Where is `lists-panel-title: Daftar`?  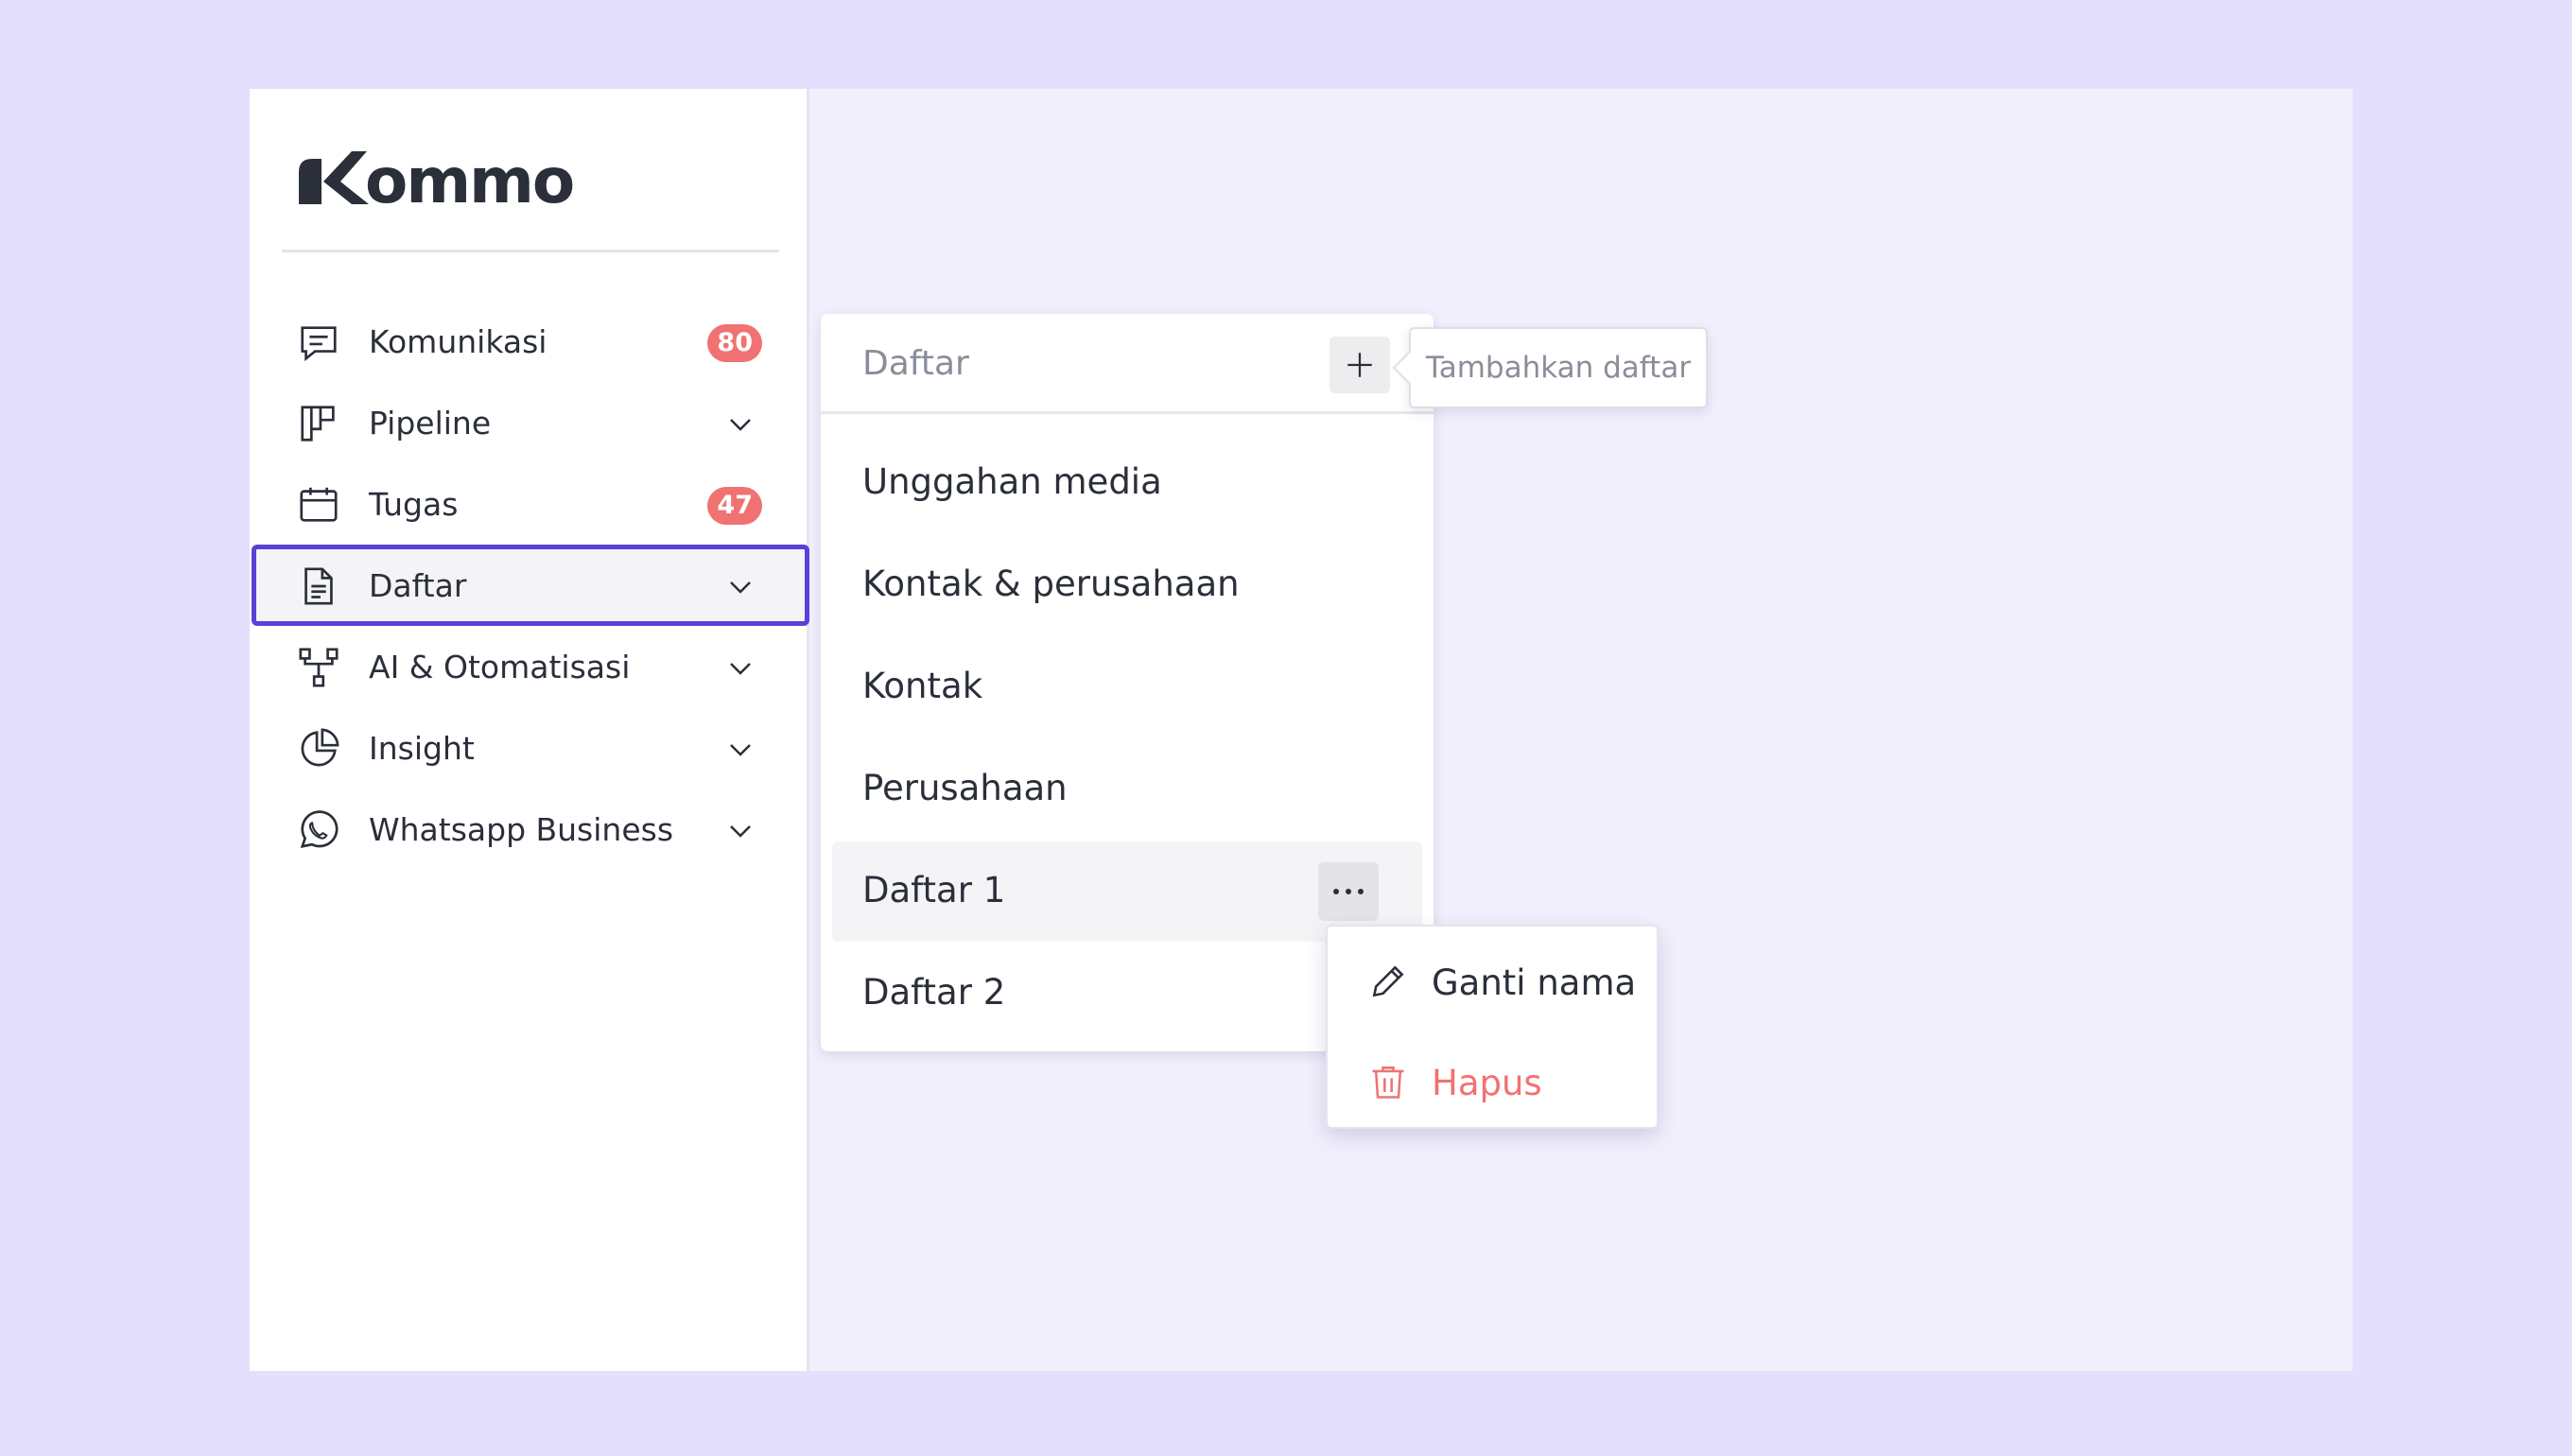
lists-panel-title: Daftar is located at coordinates (915, 363).